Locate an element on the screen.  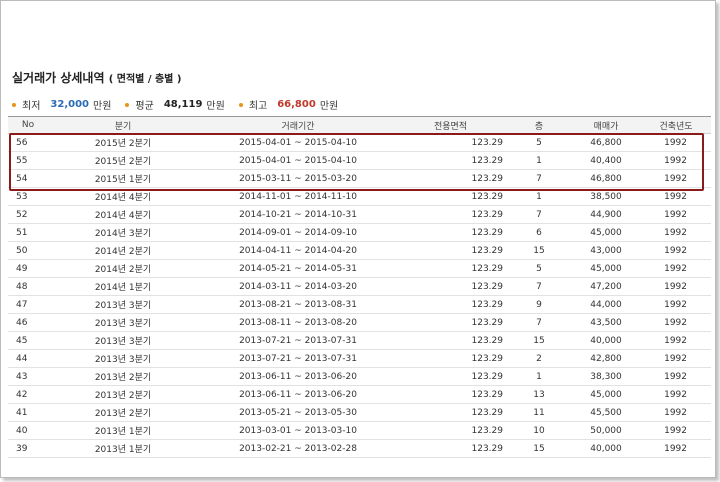
summary-min-unit: 만원 is located at coordinates (102, 106).